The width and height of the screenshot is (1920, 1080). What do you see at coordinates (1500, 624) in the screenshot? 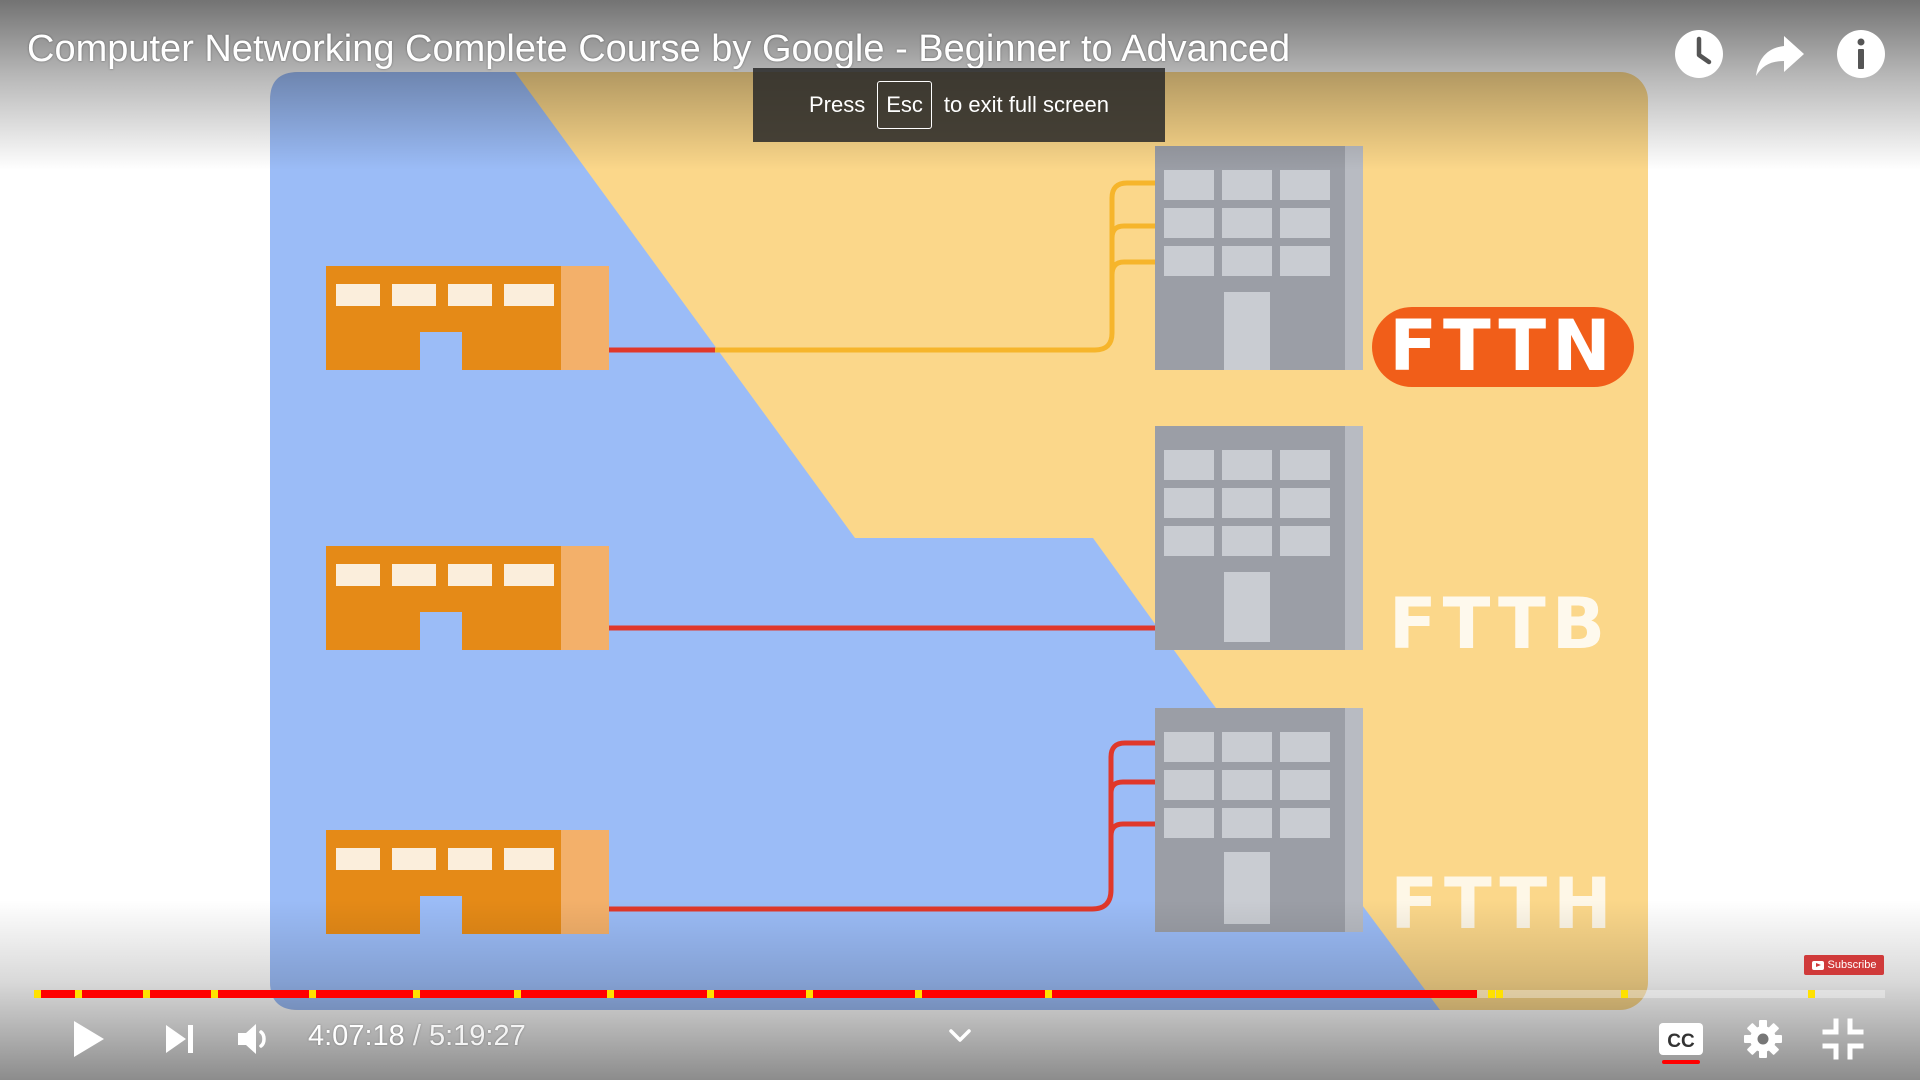
I see `label-fttb: FTTB` at bounding box center [1500, 624].